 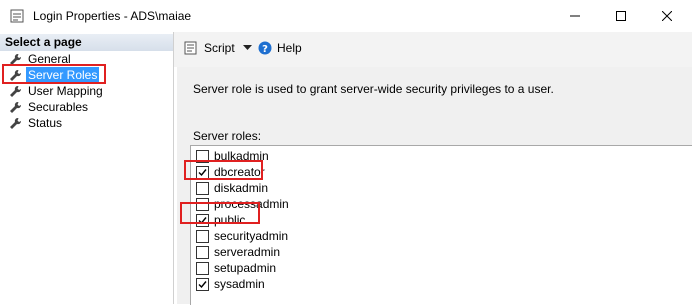 I want to click on role-row-sysadmin: sysadmin, so click(x=230, y=284).